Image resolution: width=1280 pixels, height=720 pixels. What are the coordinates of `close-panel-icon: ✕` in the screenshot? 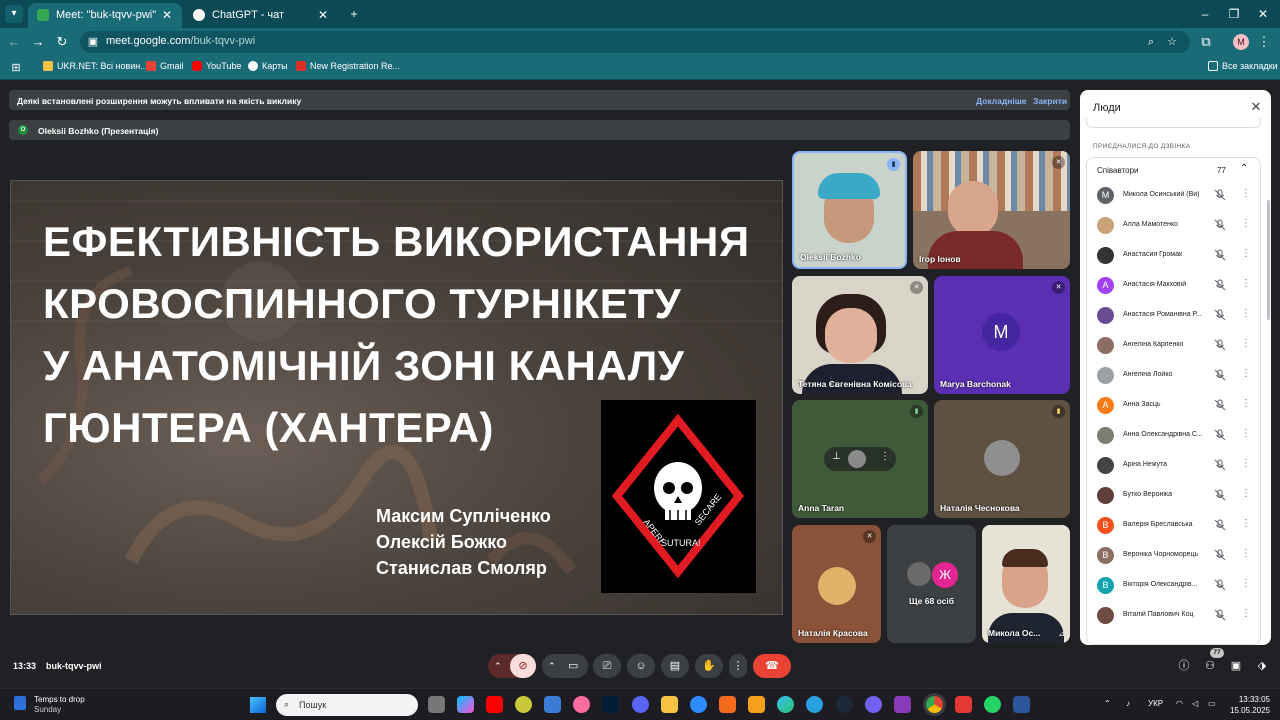 It's located at (1256, 107).